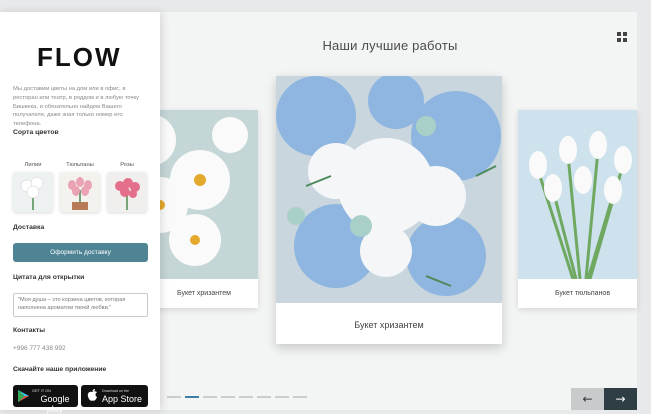 This screenshot has width=651, height=414. What do you see at coordinates (60, 369) in the screenshot?
I see `download-heading: Скачайте наше приложение` at bounding box center [60, 369].